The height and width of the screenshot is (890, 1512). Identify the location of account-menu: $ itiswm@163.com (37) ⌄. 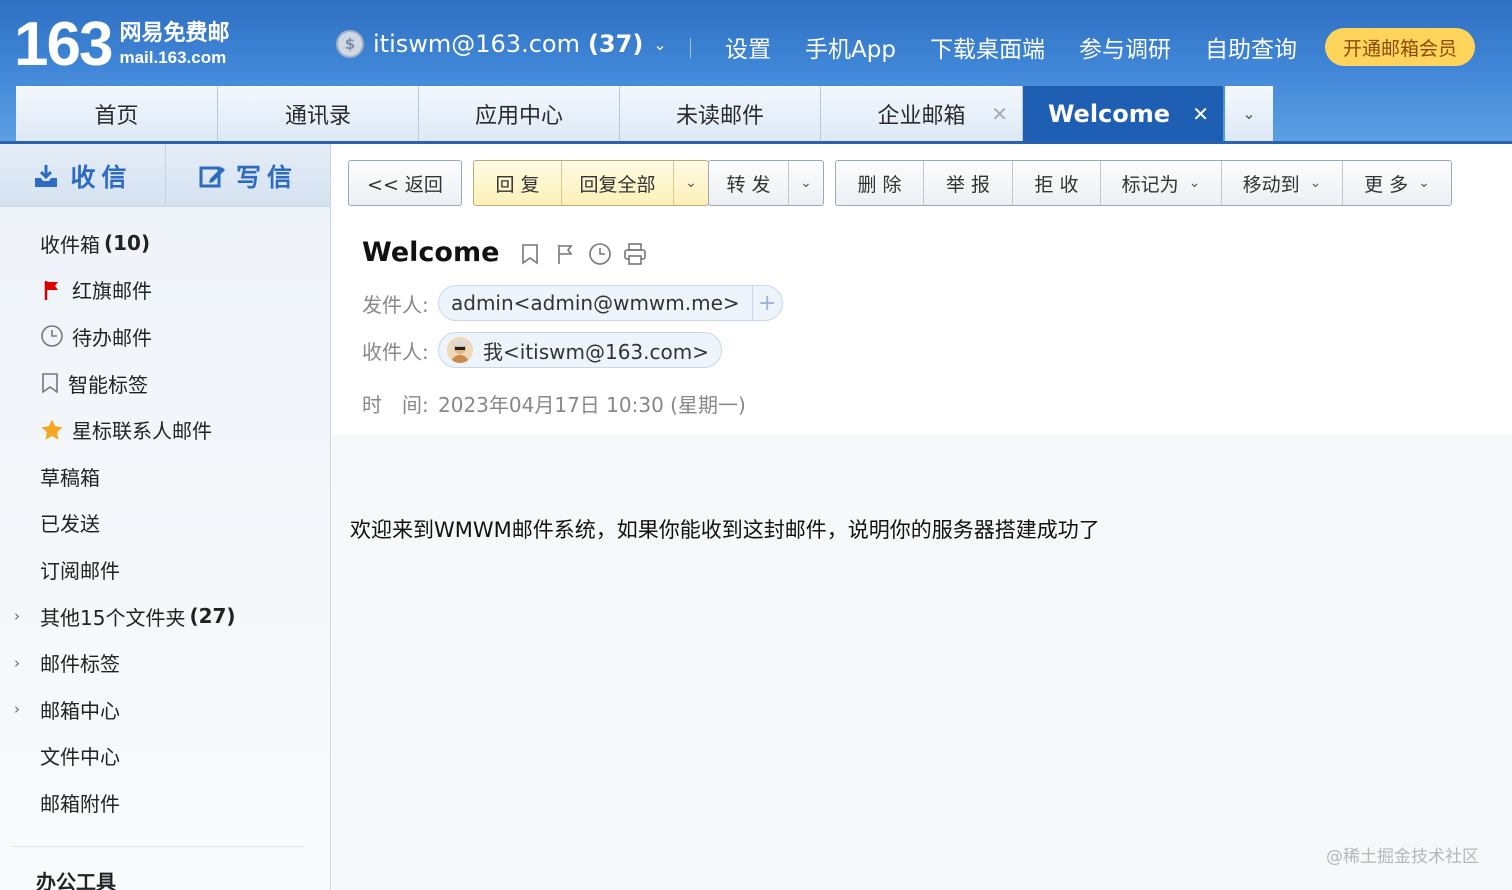
(501, 44).